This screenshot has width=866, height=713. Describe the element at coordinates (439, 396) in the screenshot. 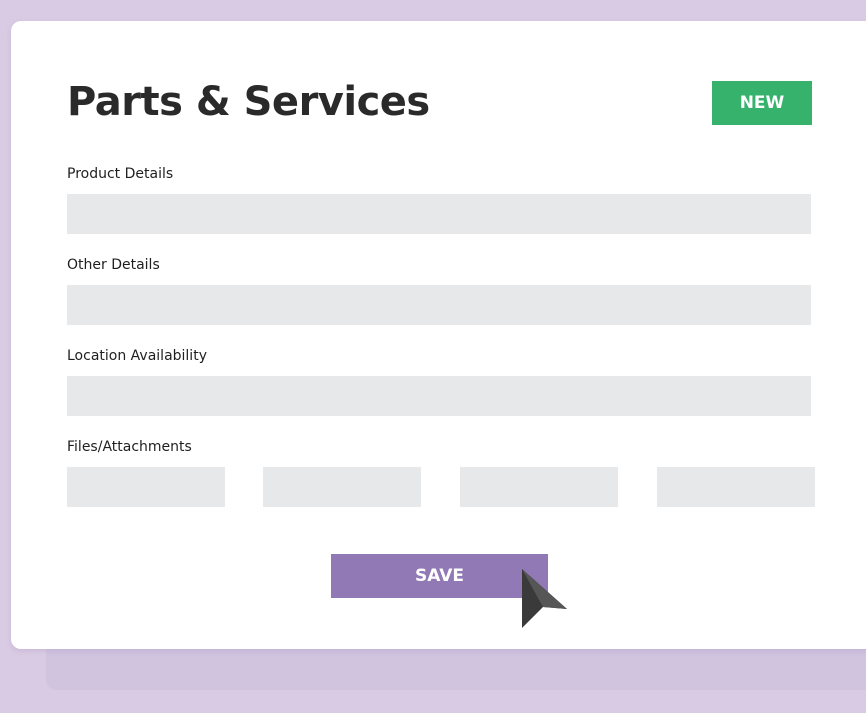

I see `location-availability-input` at that location.